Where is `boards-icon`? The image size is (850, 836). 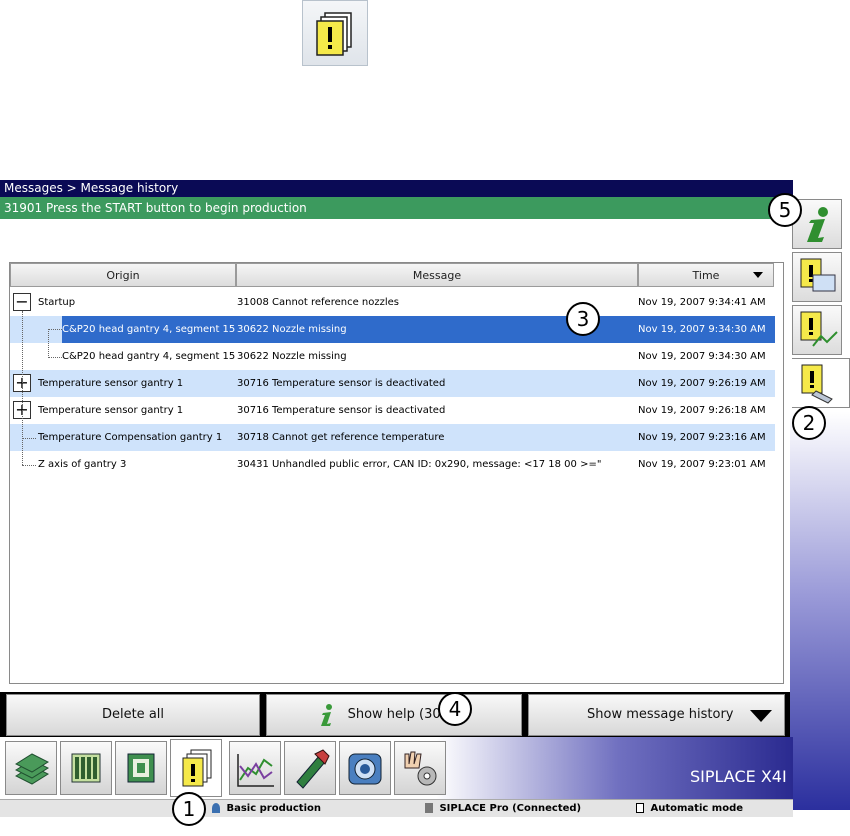
boards-icon is located at coordinates (32, 769).